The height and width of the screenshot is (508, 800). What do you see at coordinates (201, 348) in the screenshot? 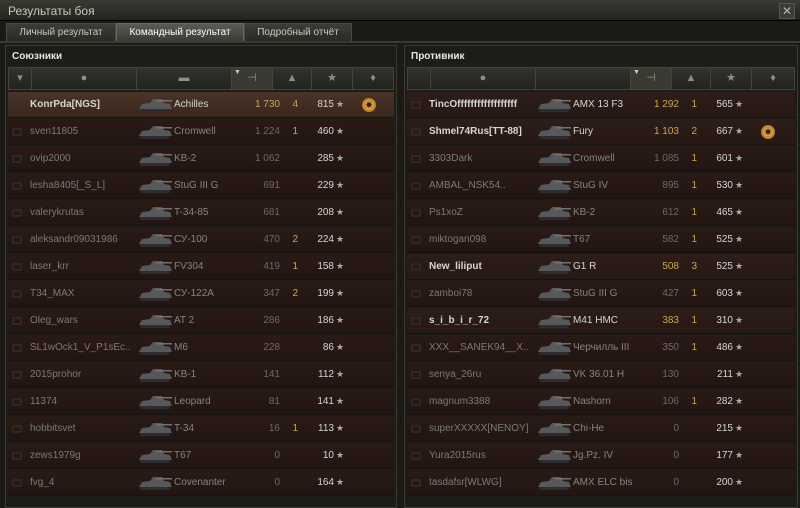
I see `table-row: SL1wOck1_V_P1sEc.. M6 228 86 ★` at bounding box center [201, 348].